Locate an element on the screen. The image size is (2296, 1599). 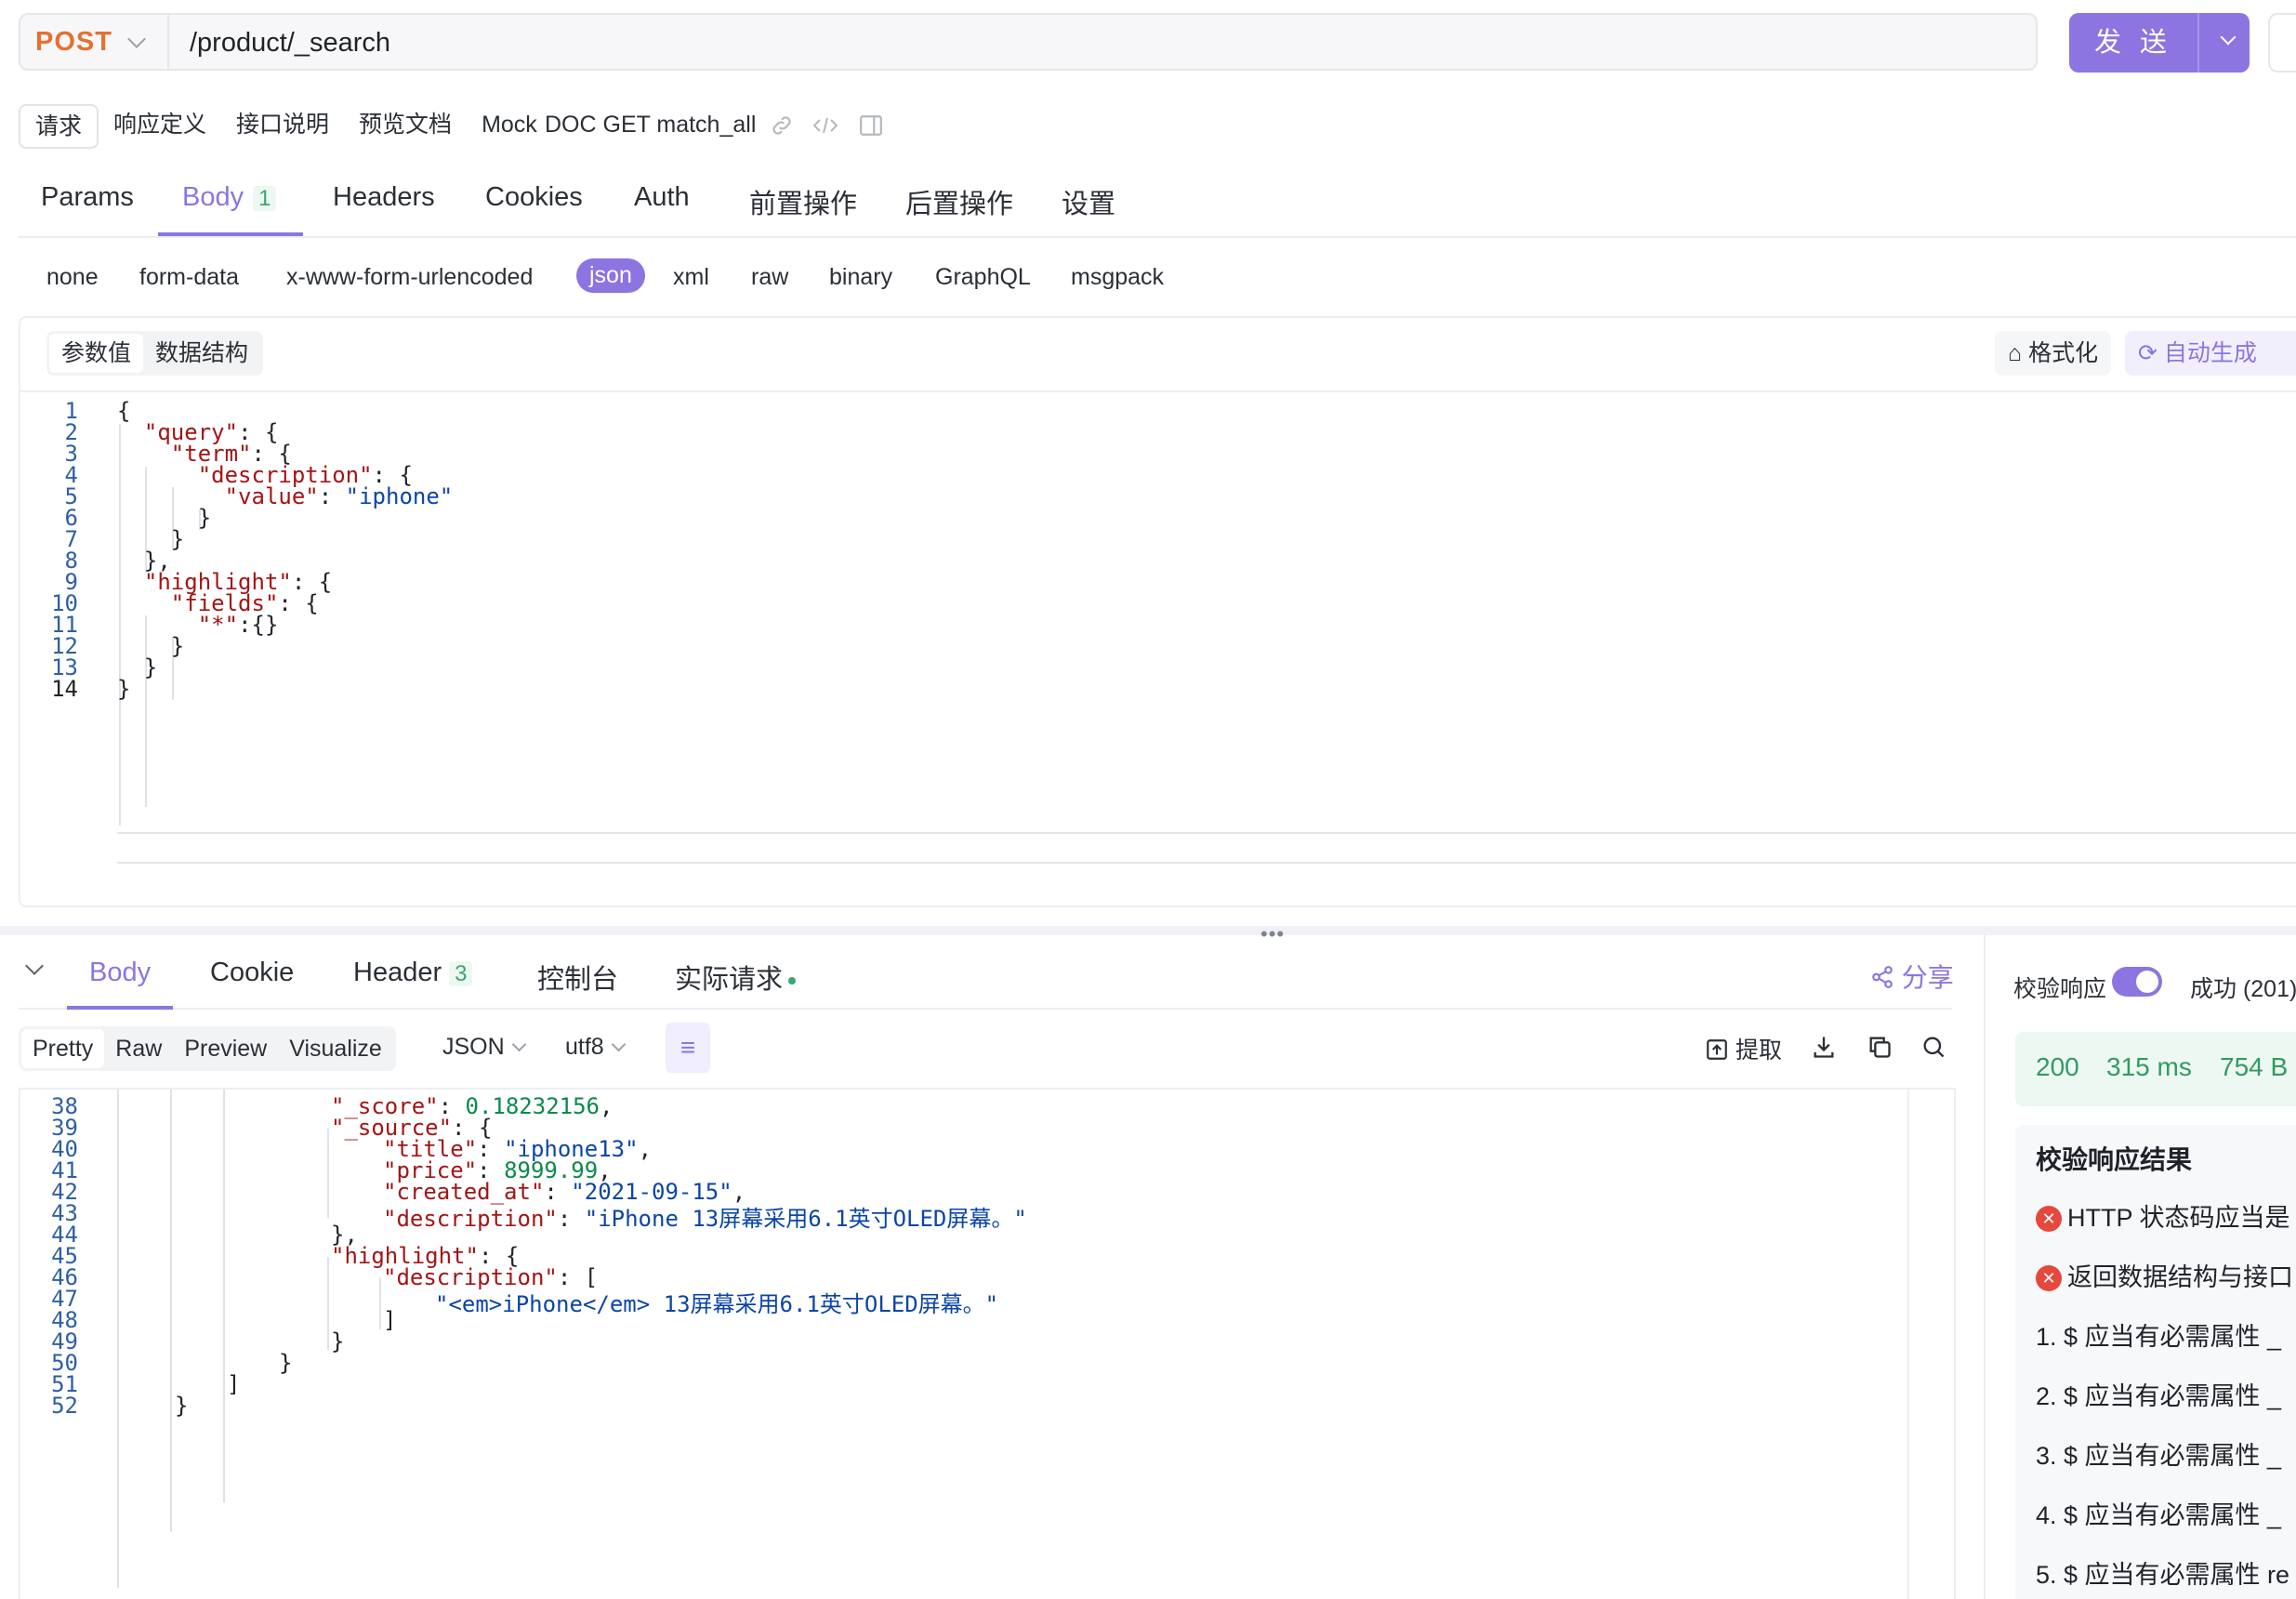
body-type-graphql: GraphQL is located at coordinates (983, 278).